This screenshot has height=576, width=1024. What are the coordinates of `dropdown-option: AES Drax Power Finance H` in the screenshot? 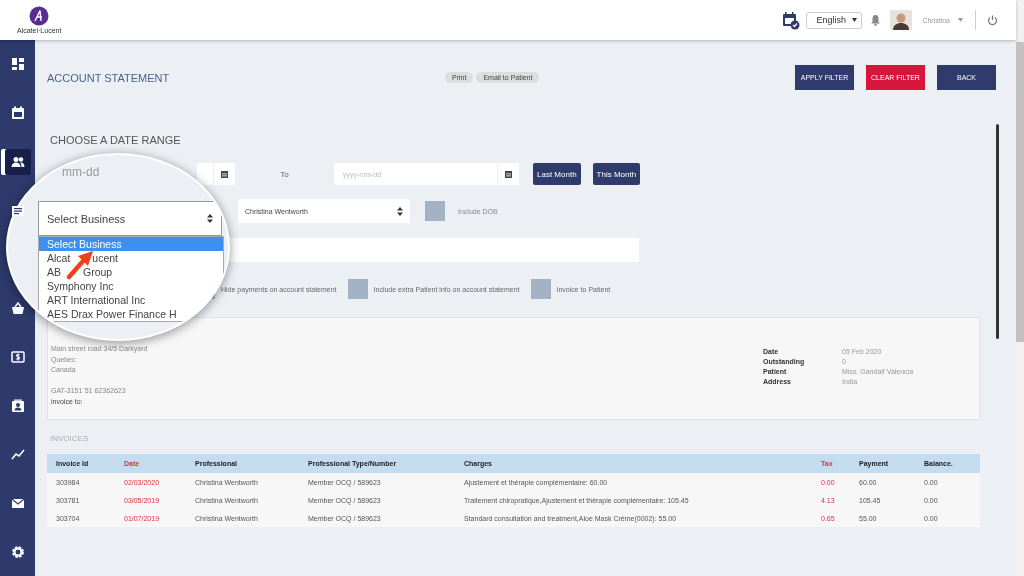 It's located at (131, 314).